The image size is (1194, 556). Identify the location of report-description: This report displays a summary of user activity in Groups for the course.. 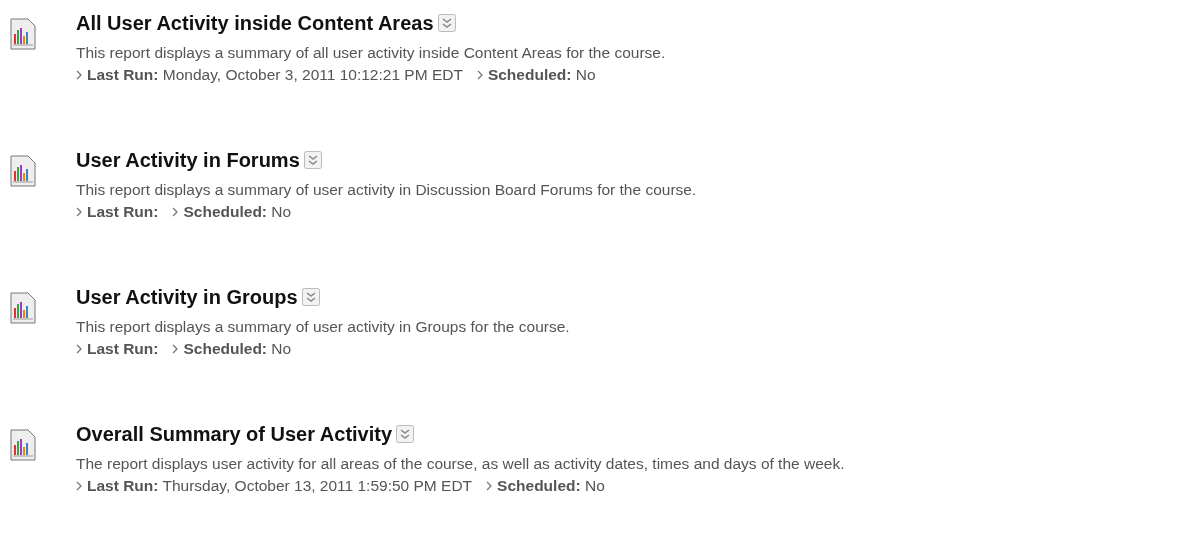
(323, 327).